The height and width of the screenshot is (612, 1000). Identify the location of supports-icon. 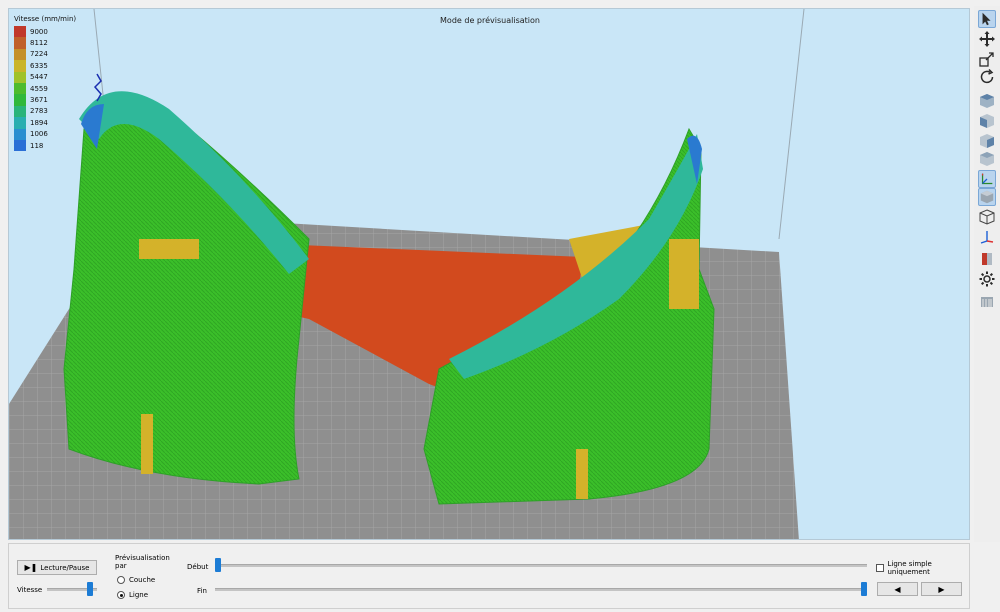
(987, 302).